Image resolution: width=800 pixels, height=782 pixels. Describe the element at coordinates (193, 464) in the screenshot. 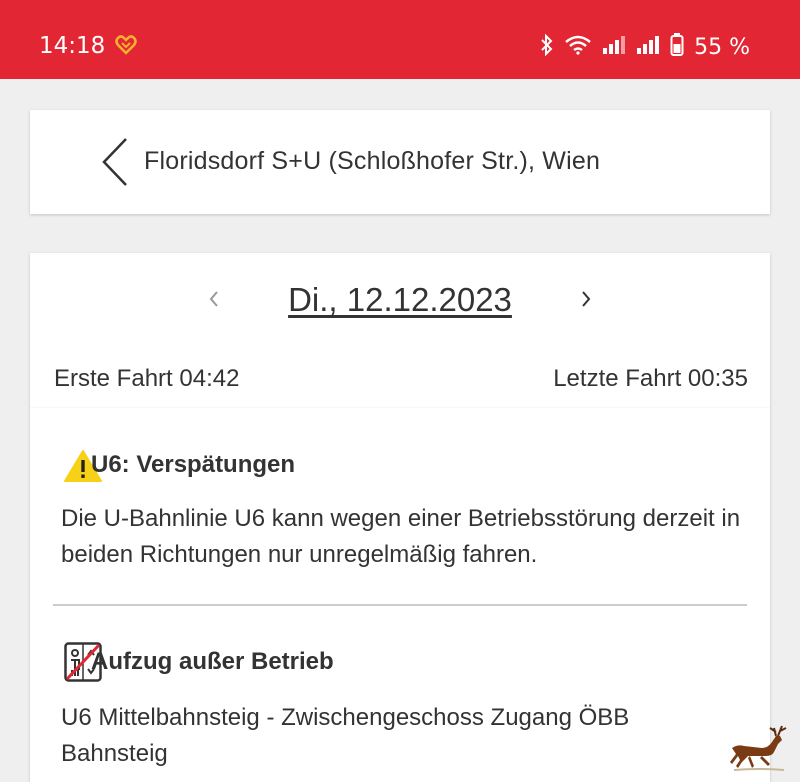

I see `notice-title: U6: Verspätungen` at that location.